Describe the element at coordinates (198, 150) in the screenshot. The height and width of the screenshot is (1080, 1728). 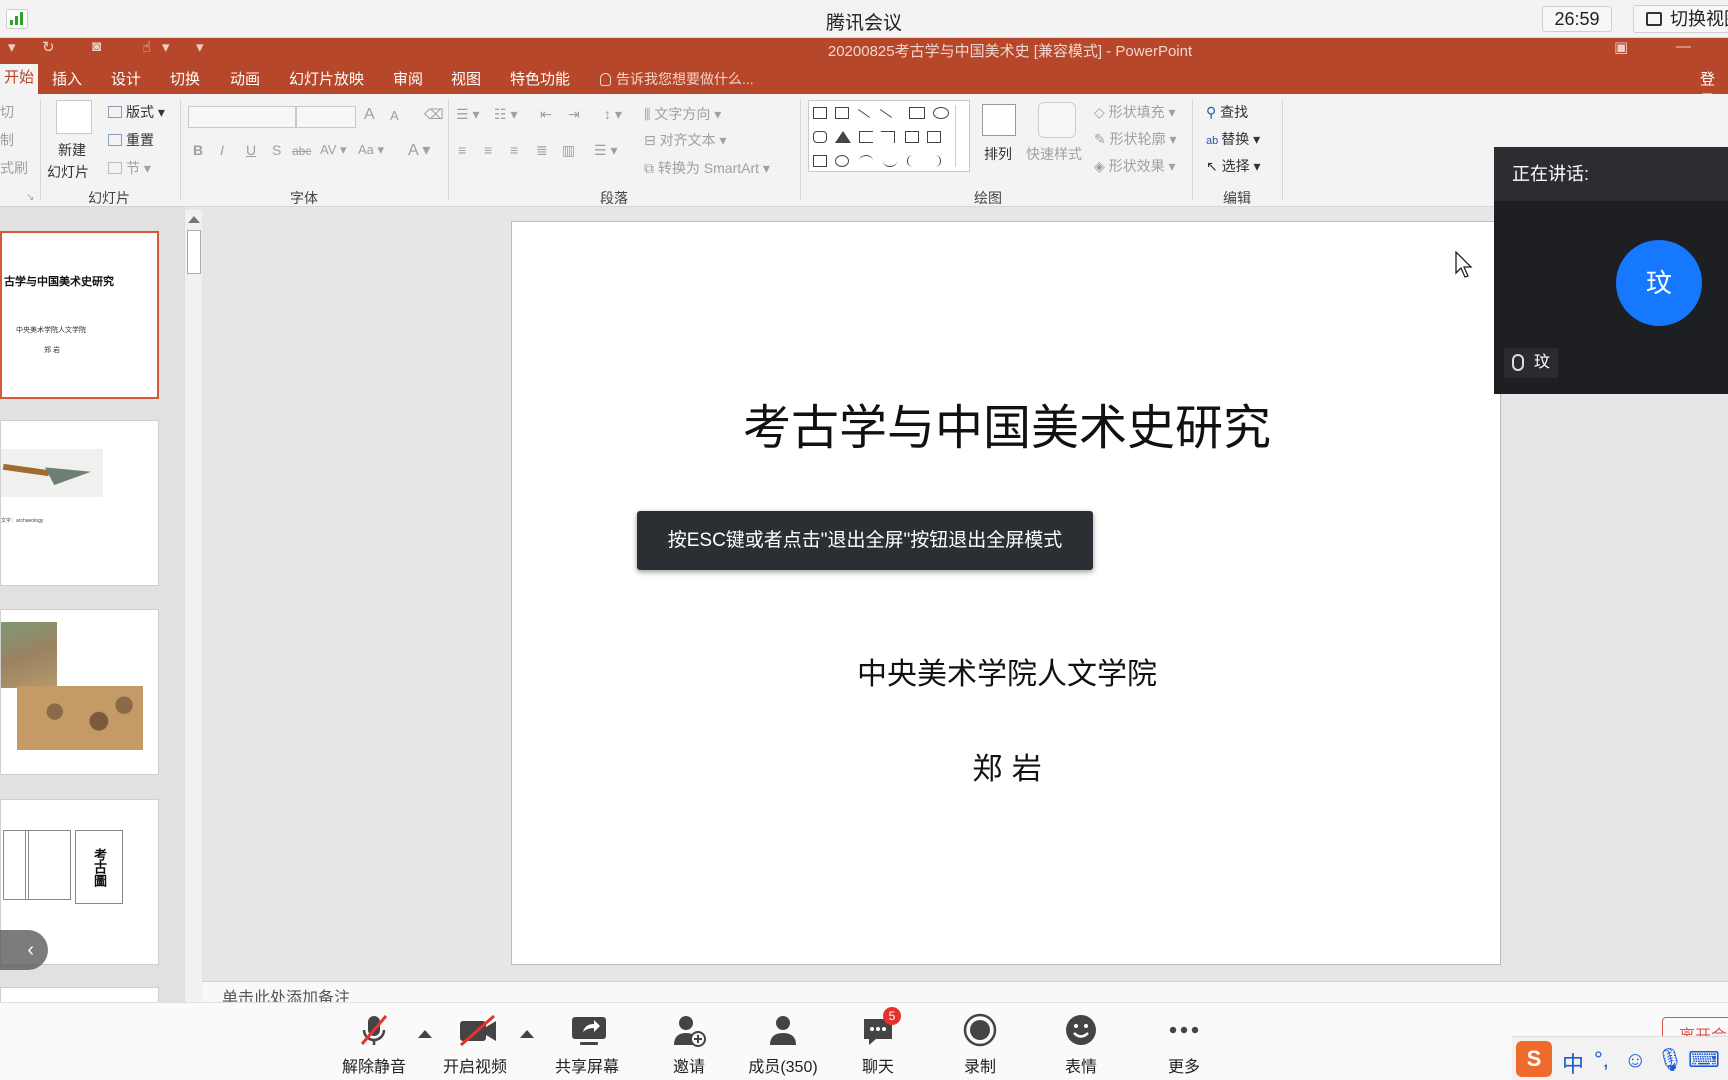
I see `bold-icon: B` at that location.